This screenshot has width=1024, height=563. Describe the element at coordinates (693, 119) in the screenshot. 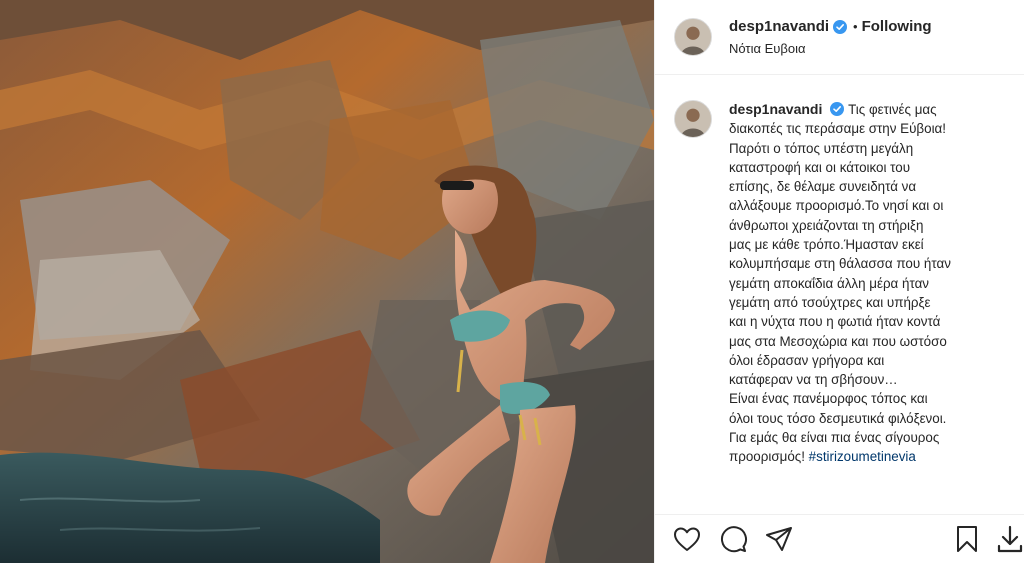

I see `caption-avatar` at that location.